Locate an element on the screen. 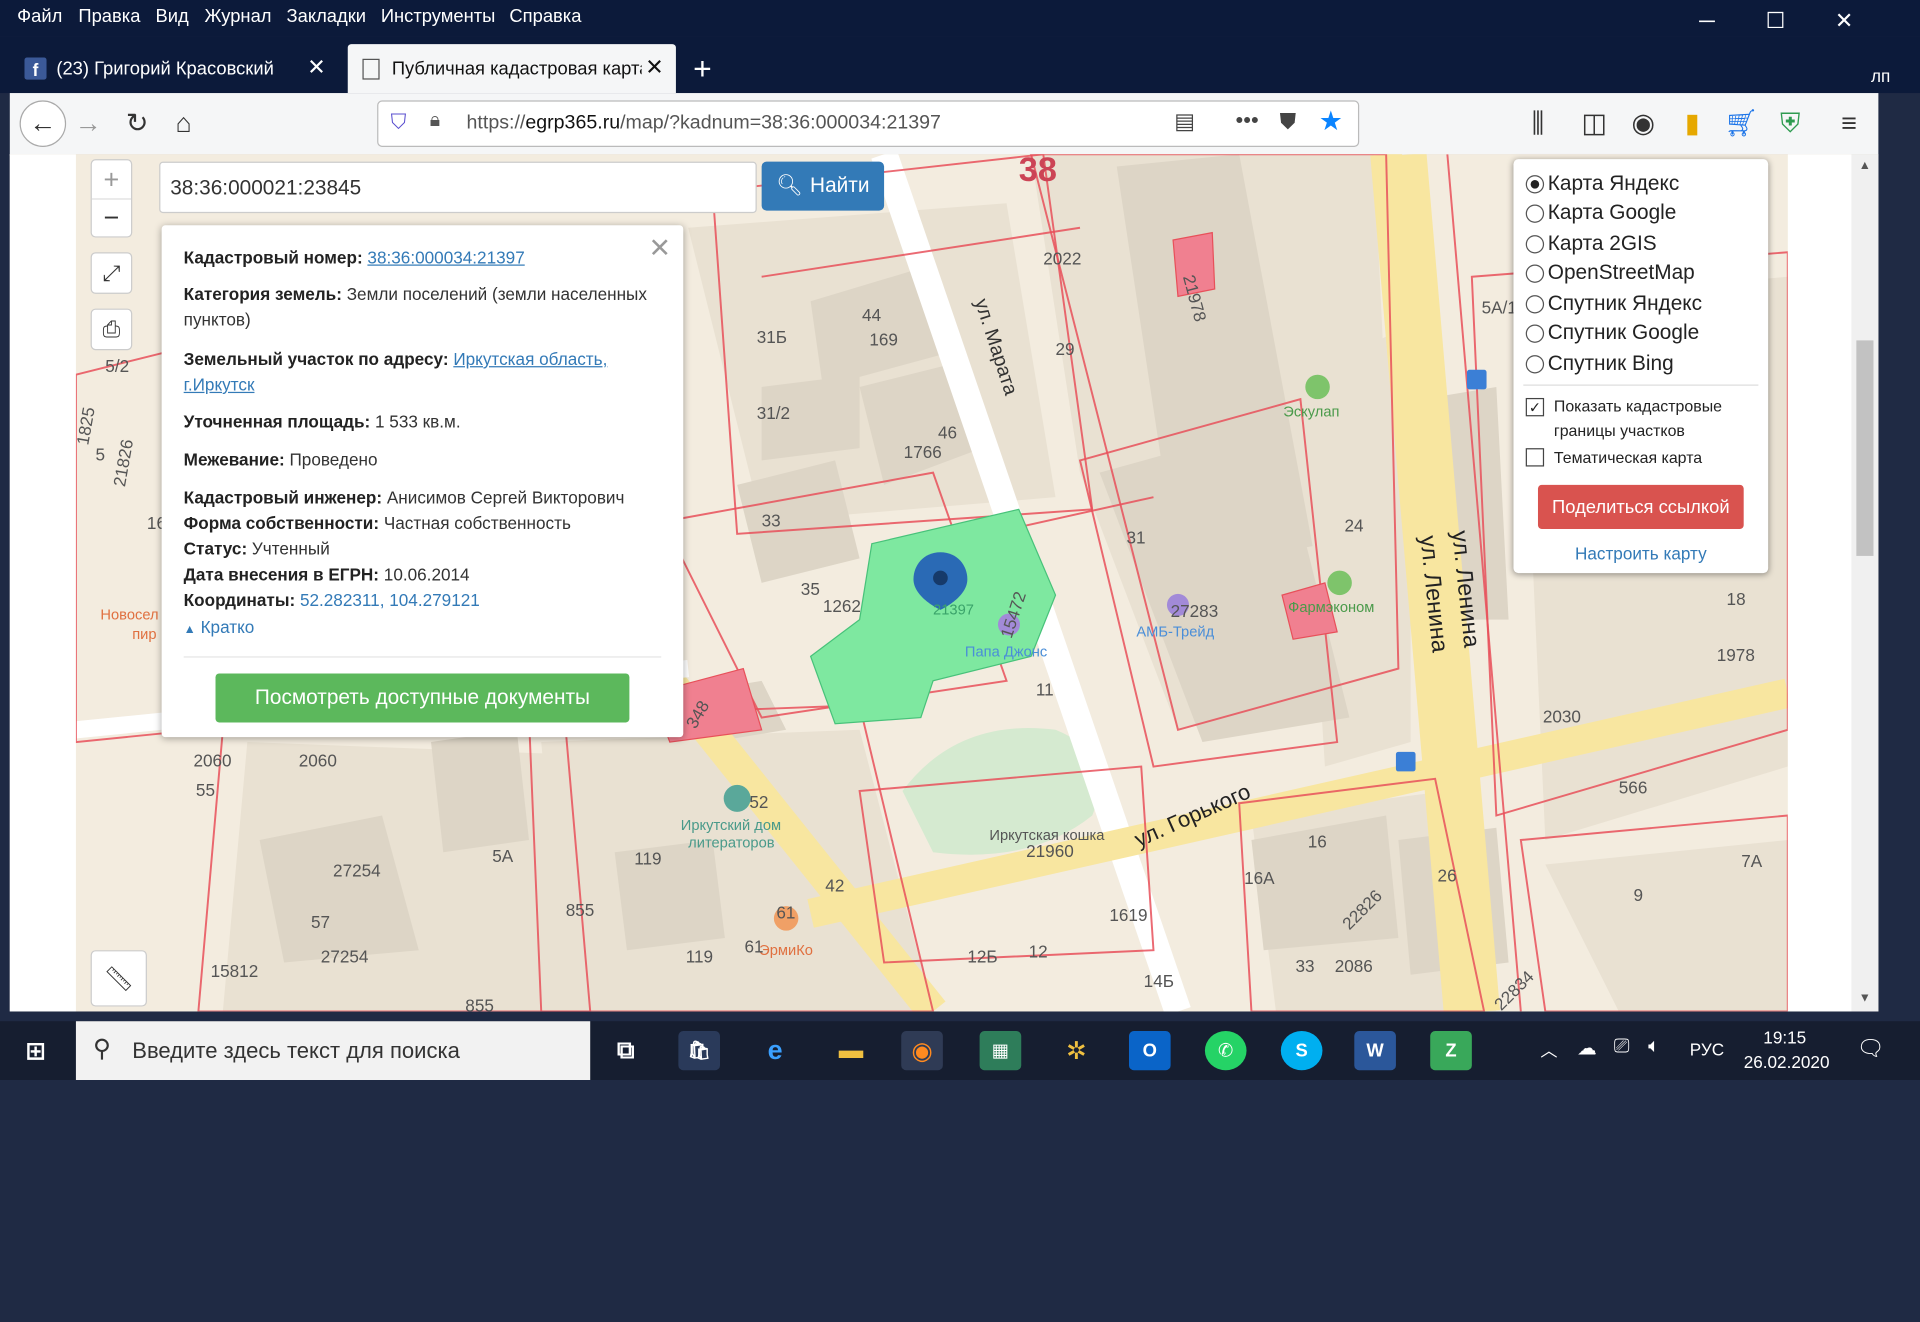 The width and height of the screenshot is (1920, 1322). layer-yandex-satellite: Спутник Яндекс is located at coordinates (1613, 303).